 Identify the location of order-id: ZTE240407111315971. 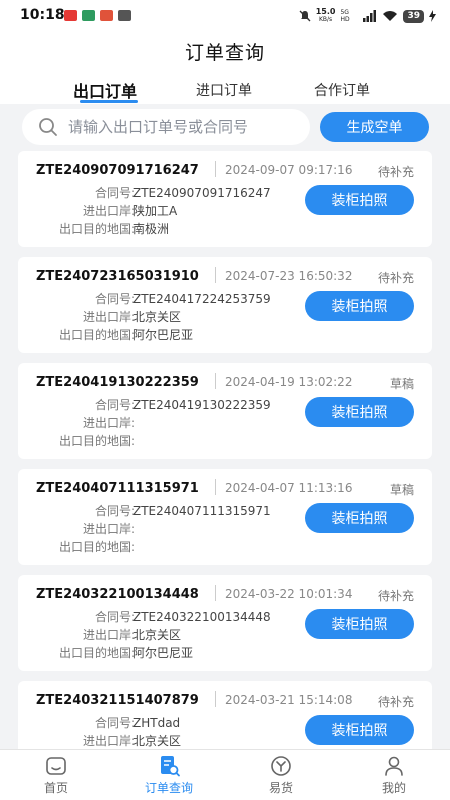
(117, 488).